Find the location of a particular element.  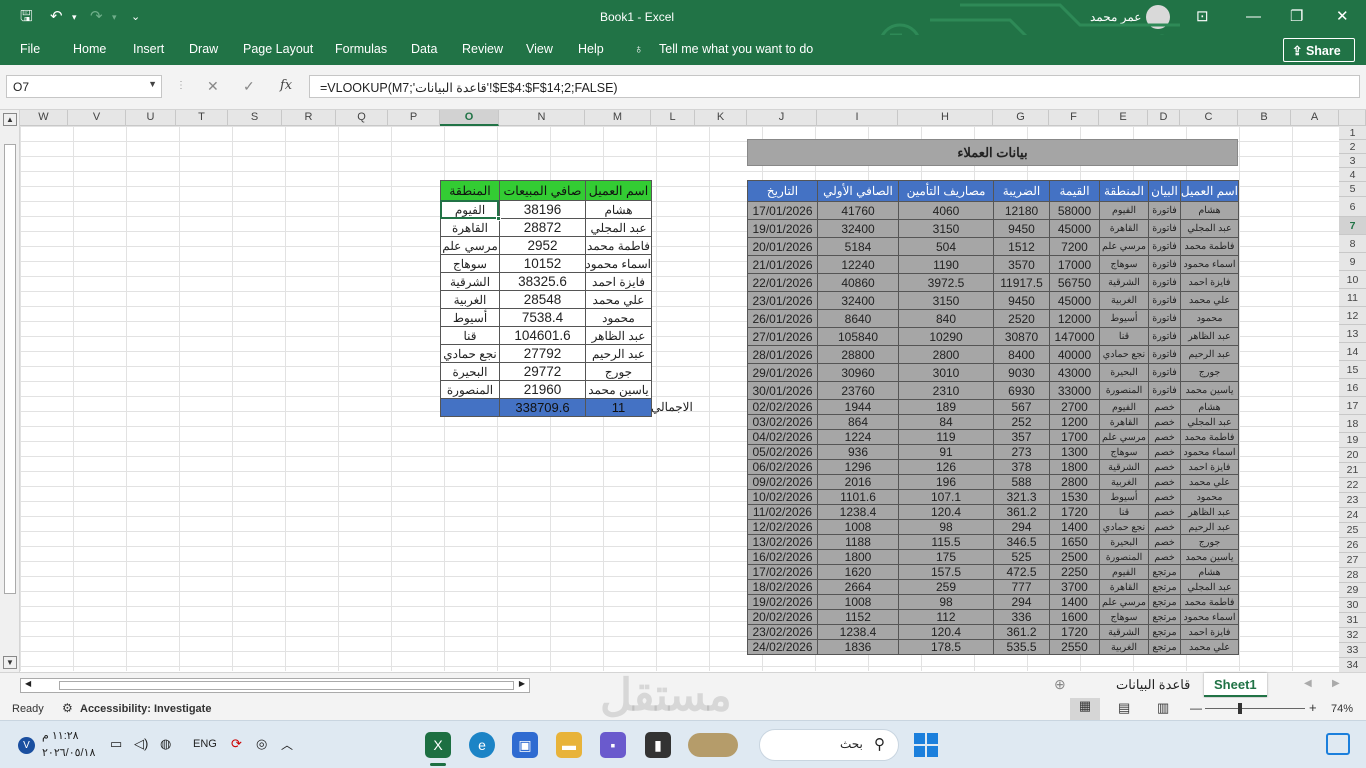

customer-cell: جورج is located at coordinates (1209, 372).